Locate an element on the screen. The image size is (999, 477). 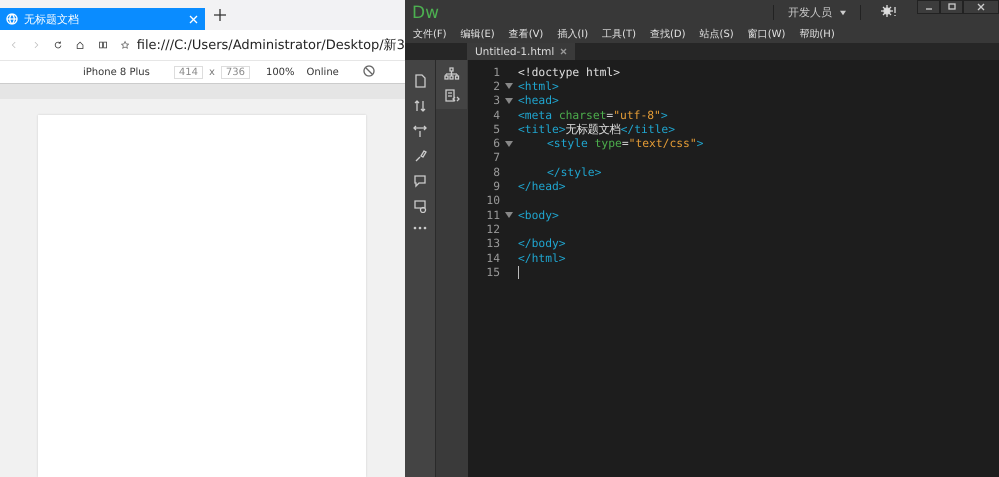
code-line: </style> is located at coordinates (574, 172).